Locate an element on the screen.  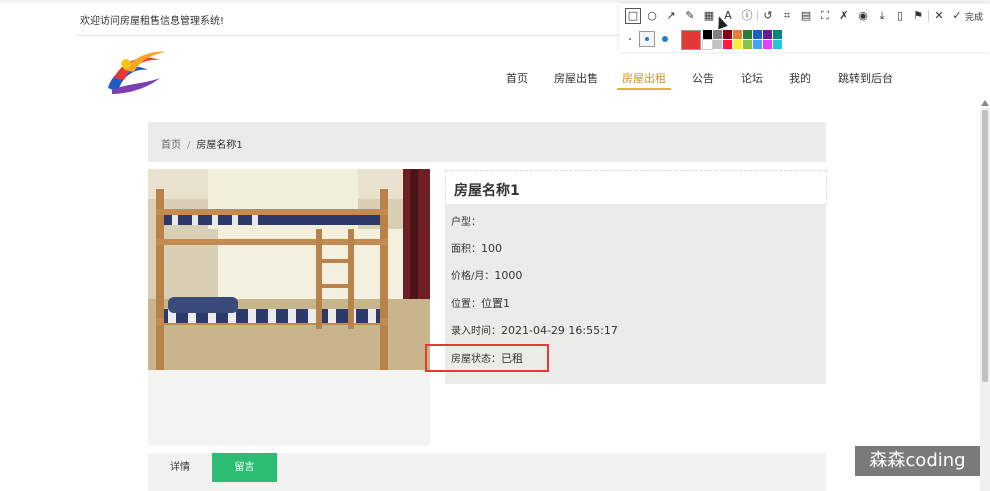
field-price: 价格/月：1000 is located at coordinates (486, 274).